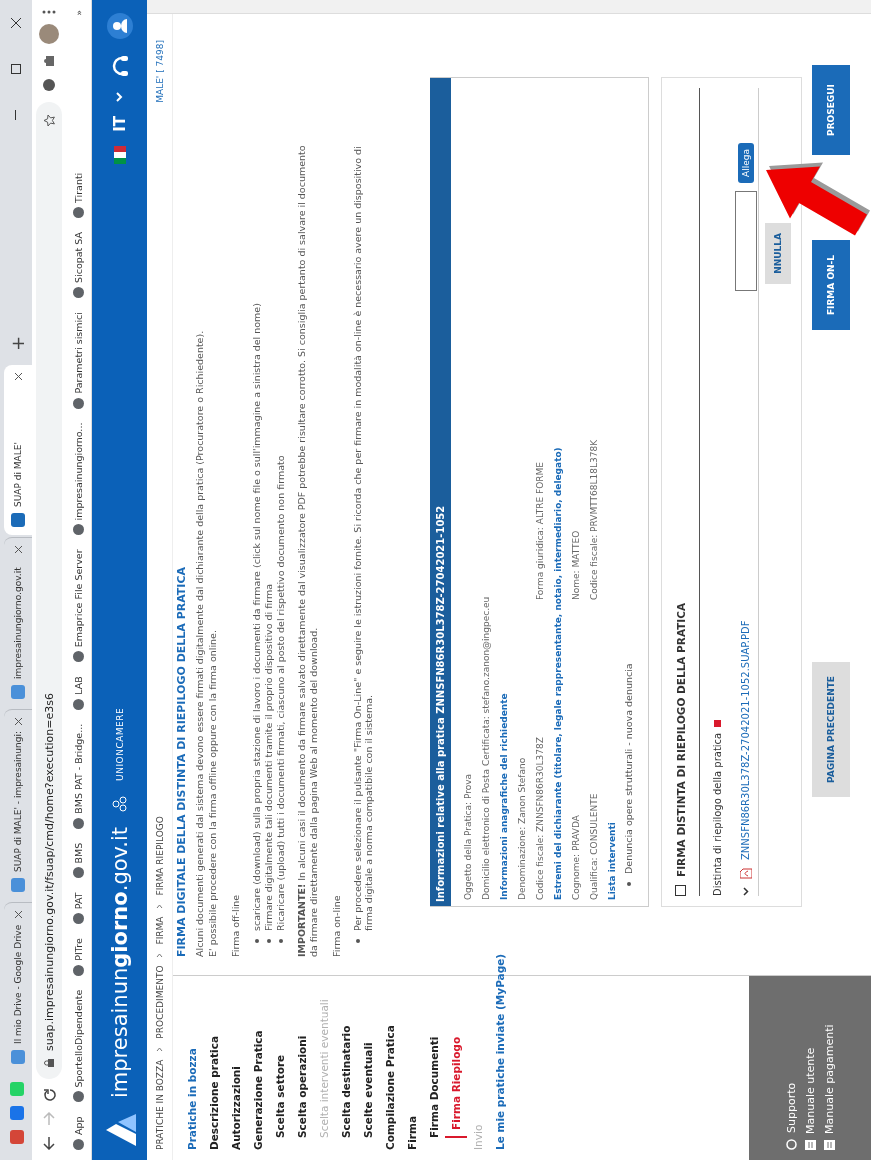 This screenshot has width=871, height=1160. I want to click on instruction-item: scaricare (download) sulla propria stazione di lavoro i documenti da firmare (click sul nome file o sull'immagine a sinistra del nome), so click(256, 617).